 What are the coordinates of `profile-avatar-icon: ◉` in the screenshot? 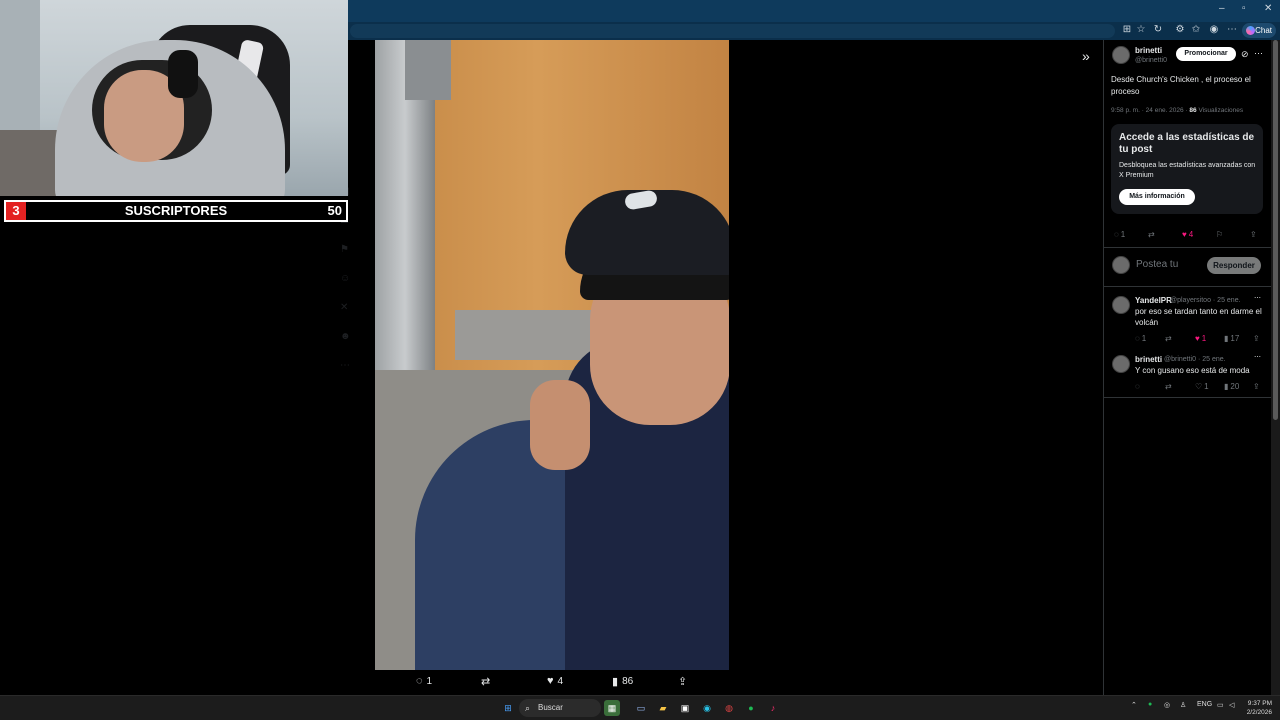 It's located at (1214, 30).